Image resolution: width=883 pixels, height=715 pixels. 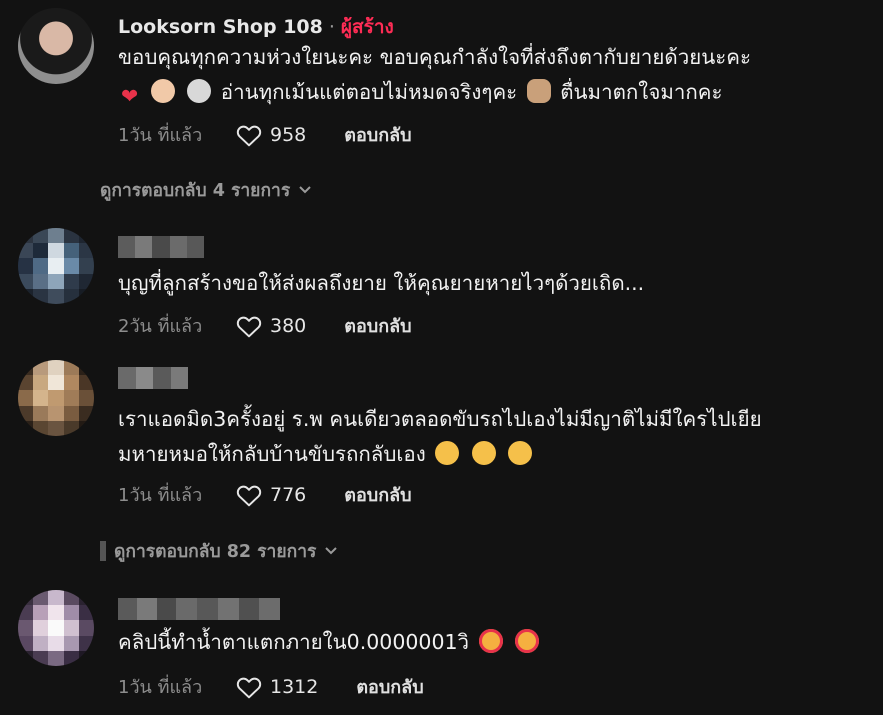 What do you see at coordinates (369, 92) in the screenshot?
I see `comment-text-part: อ่านทุกเม้นแต่ตอบไม่หมดจริงๆคะ` at bounding box center [369, 92].